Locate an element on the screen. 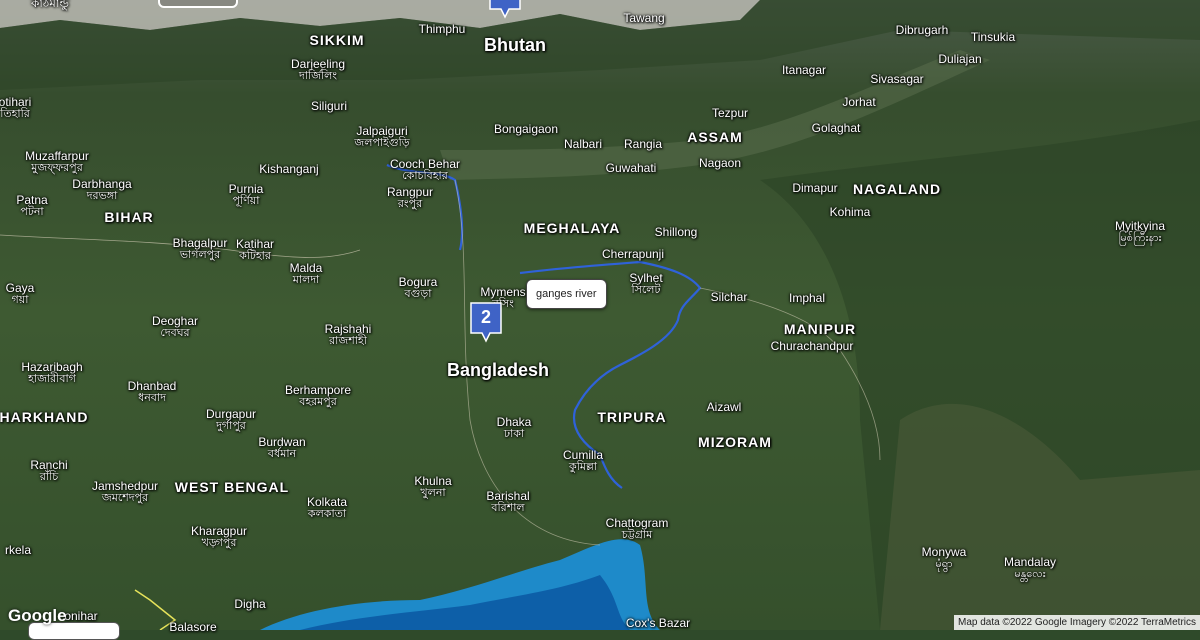 The image size is (1200, 640). place-name: Bongaigaon is located at coordinates (526, 129).